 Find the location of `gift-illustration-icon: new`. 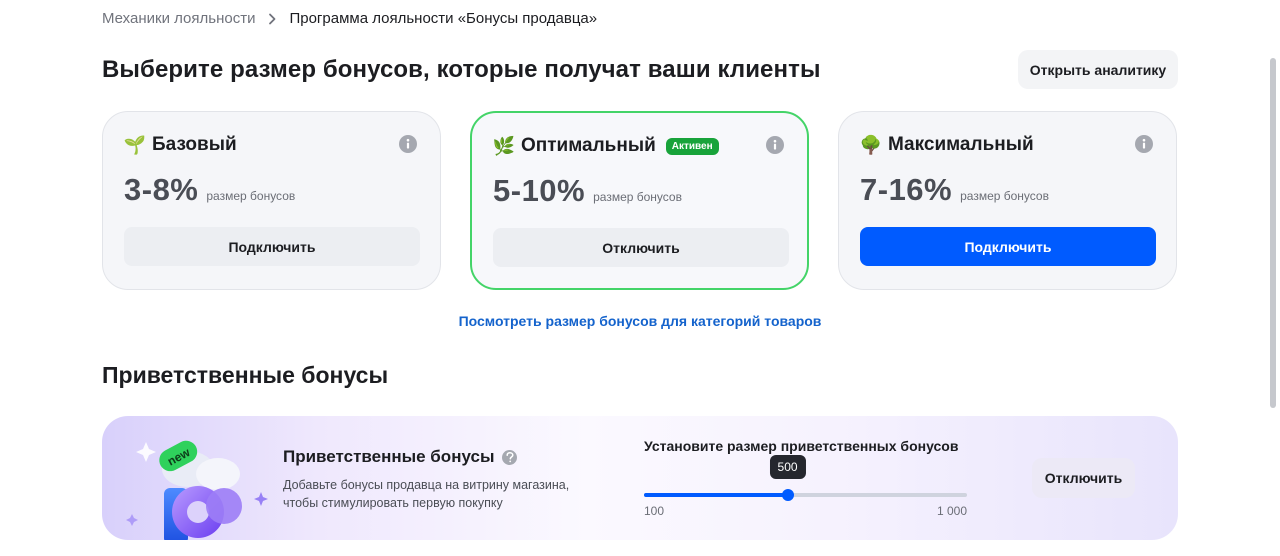

gift-illustration-icon: new is located at coordinates (197, 490).